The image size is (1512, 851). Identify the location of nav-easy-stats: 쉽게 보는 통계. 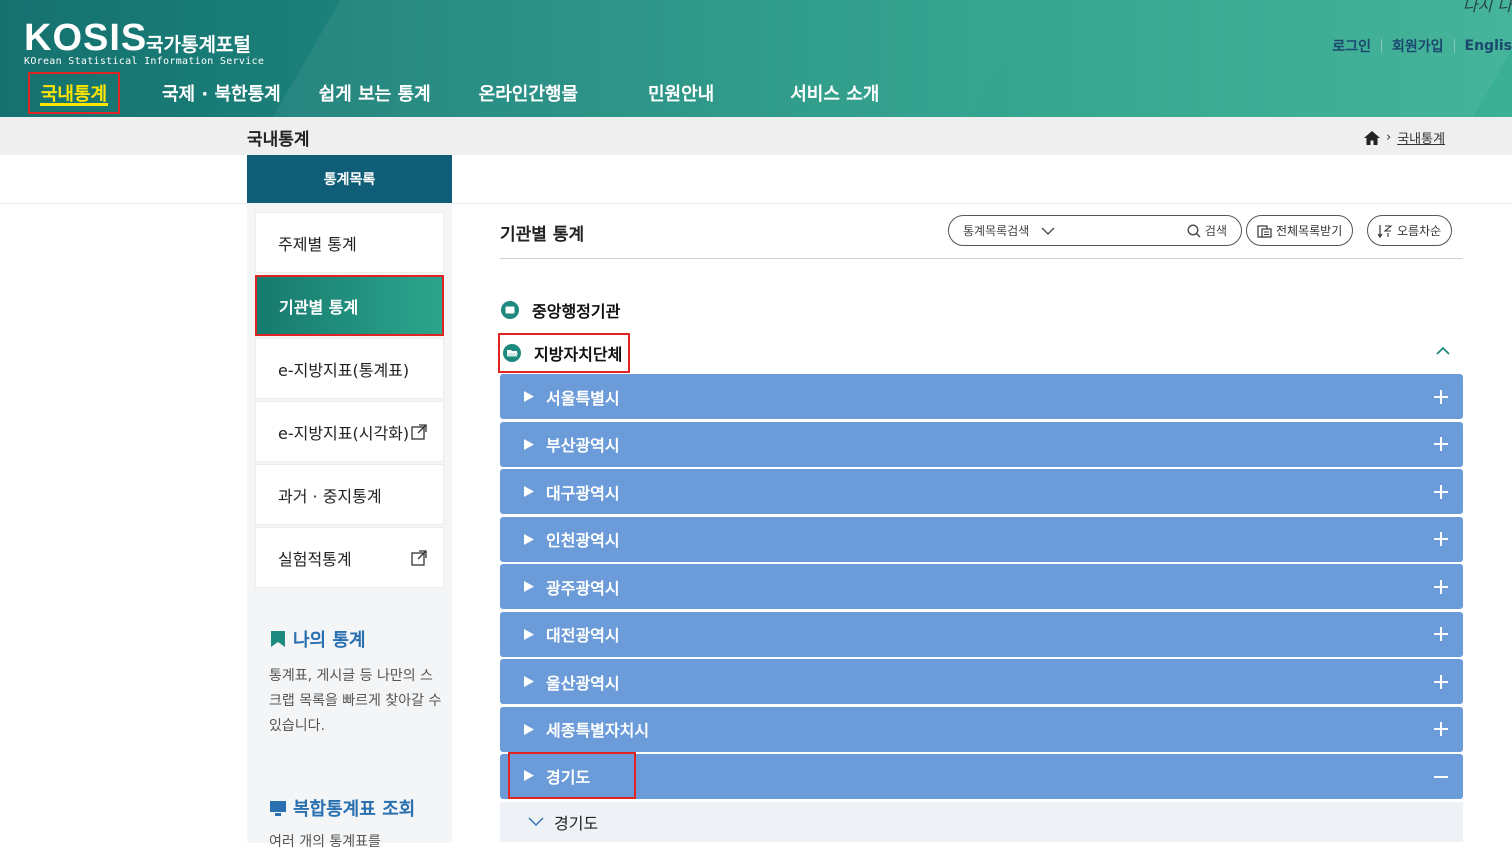
(375, 93).